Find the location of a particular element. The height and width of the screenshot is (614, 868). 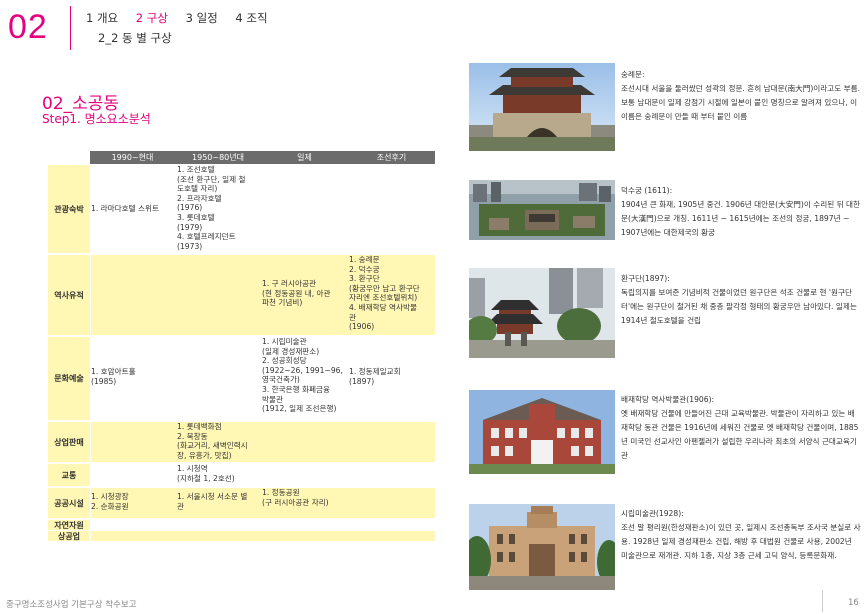

table-cell: 1. 시청광장 2. 순화공원 is located at coordinates (110, 501).